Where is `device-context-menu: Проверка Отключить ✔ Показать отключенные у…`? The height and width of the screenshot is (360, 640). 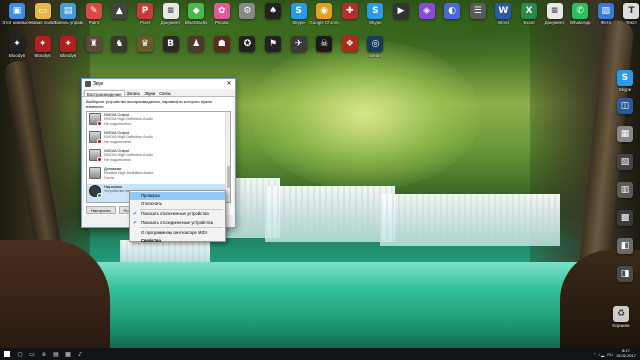
device-context-menu: Проверка Отключить ✔ Показать отключенные у… is located at coordinates (177, 217).